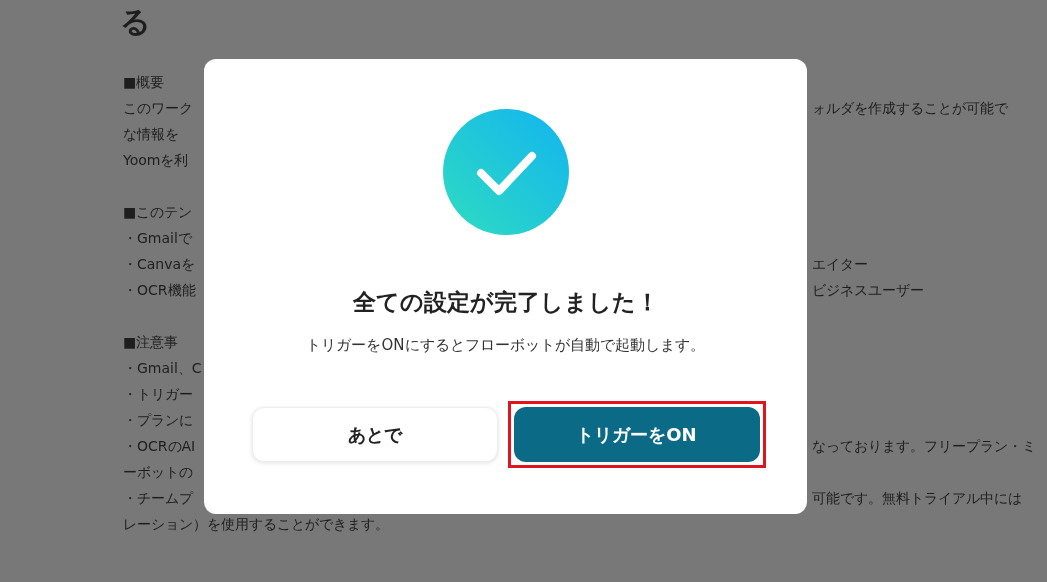 The height and width of the screenshot is (582, 1047). What do you see at coordinates (256, 524) in the screenshot?
I see `description-text: レーション）を使用することができます。` at bounding box center [256, 524].